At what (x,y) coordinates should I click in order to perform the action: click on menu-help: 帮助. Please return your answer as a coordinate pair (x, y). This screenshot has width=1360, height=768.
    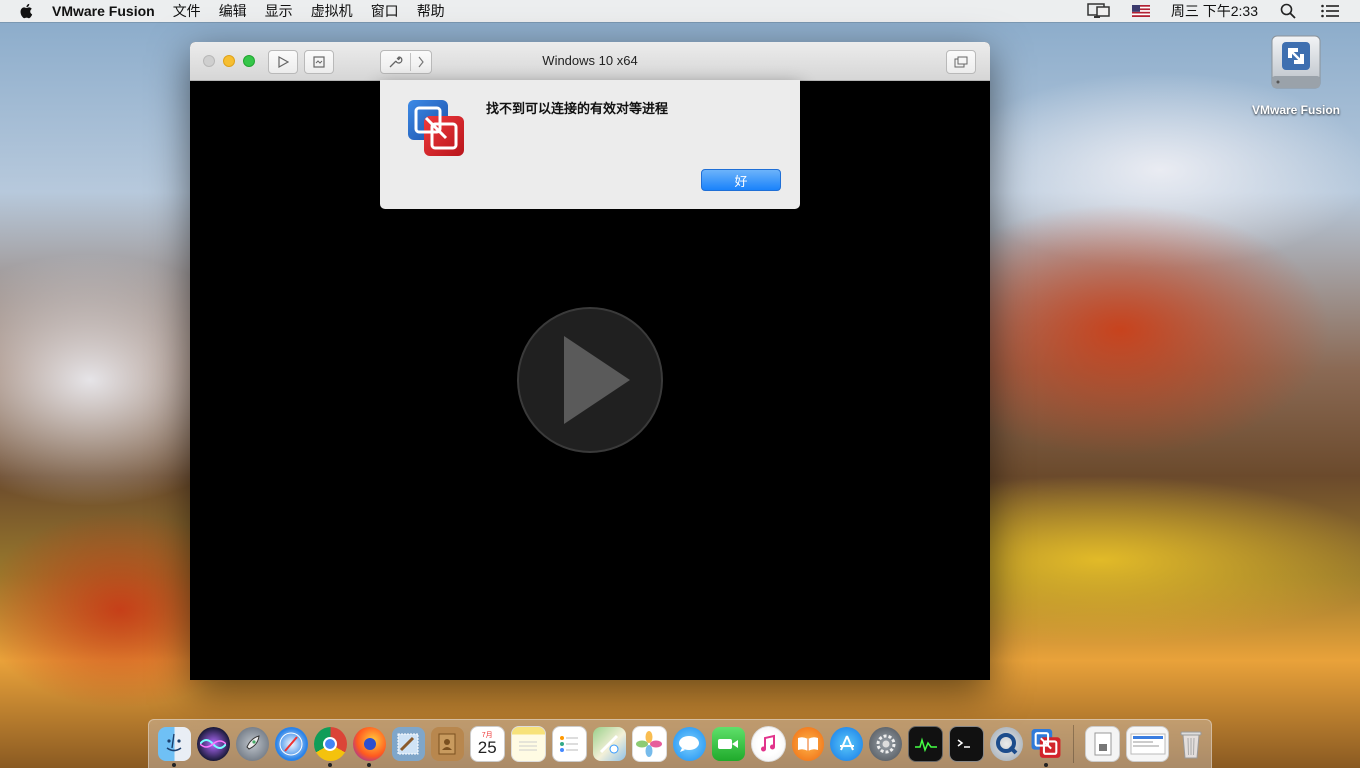
    Looking at the image, I should click on (431, 11).